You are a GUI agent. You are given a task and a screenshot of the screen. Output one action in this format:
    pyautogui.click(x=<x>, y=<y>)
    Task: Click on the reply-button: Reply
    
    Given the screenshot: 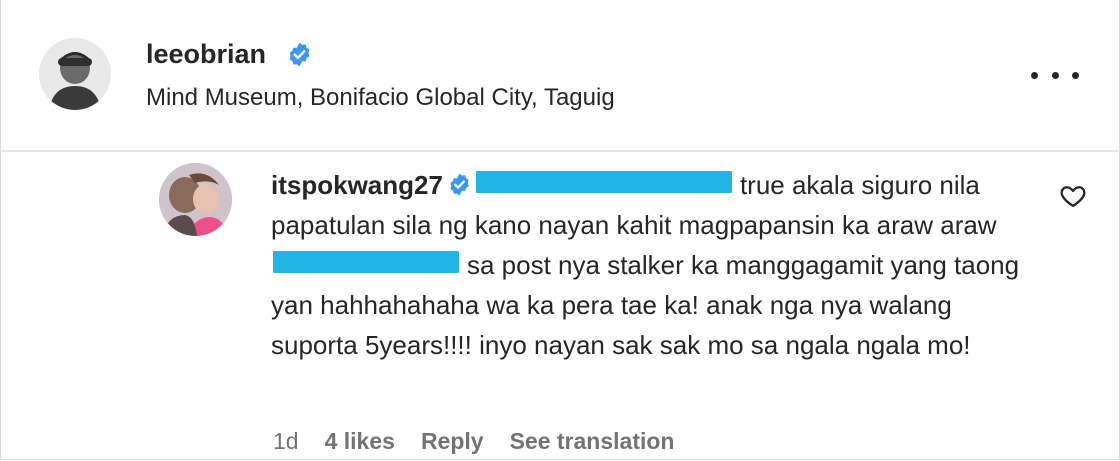 What is the action you would take?
    pyautogui.click(x=452, y=441)
    